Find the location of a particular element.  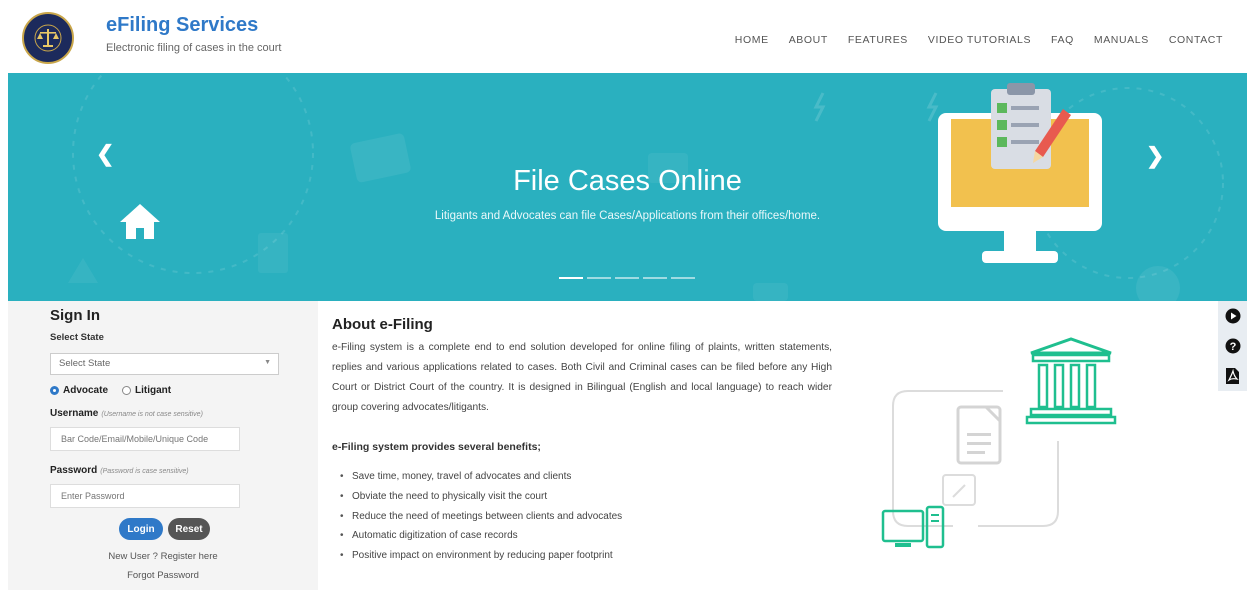

advocate-radio-label: Advocate is located at coordinates (85, 390).